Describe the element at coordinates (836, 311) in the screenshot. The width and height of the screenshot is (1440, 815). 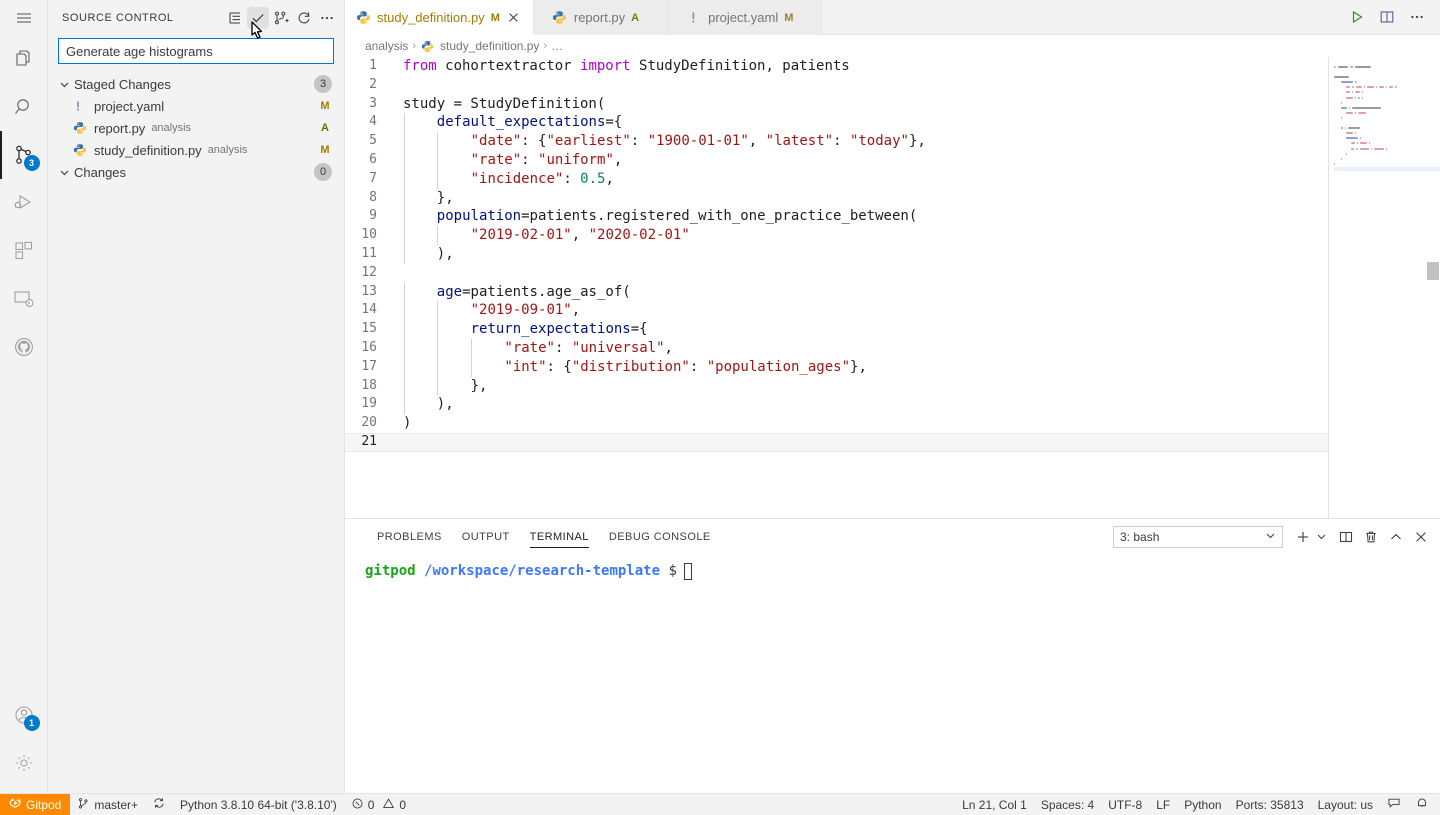
I see `code-line: 14 "2019-09-01",` at that location.